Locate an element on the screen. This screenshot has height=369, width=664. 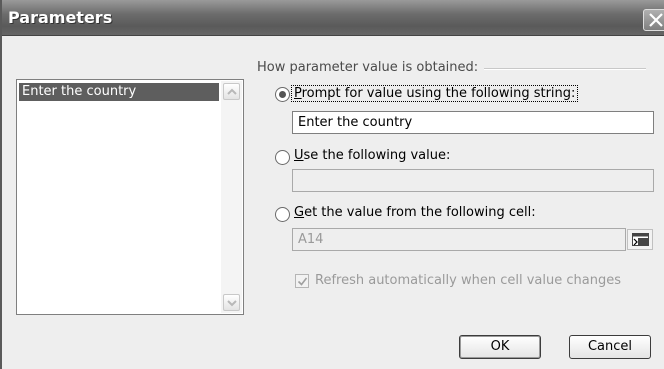
close-button is located at coordinates (653, 20).